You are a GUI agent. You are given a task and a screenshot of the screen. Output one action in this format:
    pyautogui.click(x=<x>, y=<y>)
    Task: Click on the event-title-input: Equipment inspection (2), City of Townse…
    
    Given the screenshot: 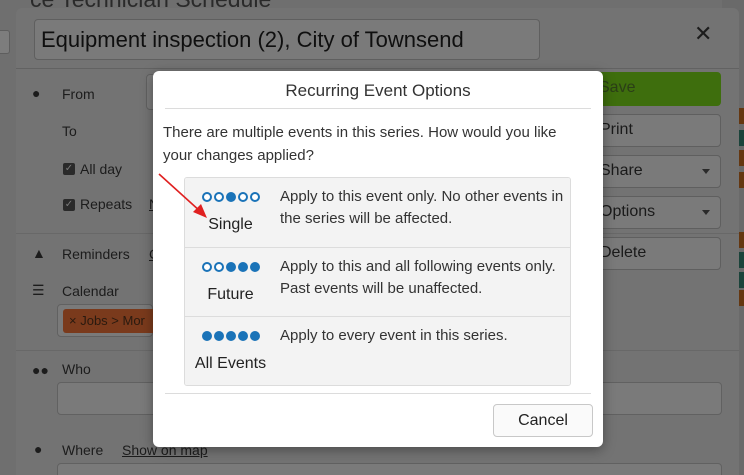 What is the action you would take?
    pyautogui.click(x=287, y=39)
    